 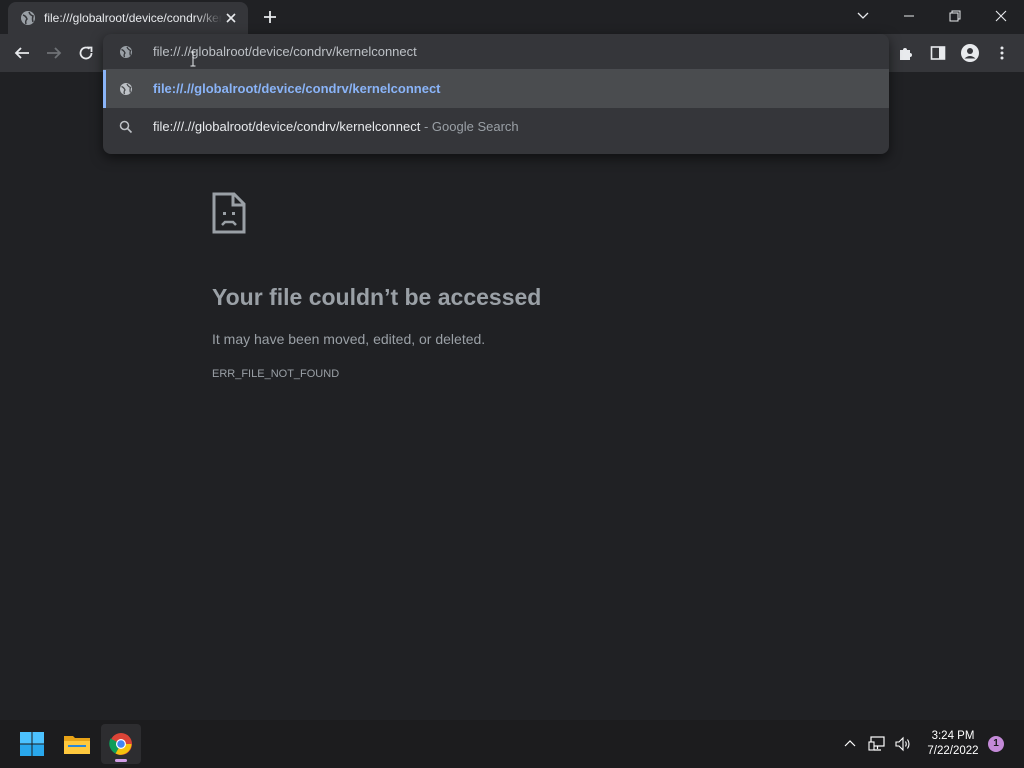 I want to click on menu-button, so click(x=1002, y=53).